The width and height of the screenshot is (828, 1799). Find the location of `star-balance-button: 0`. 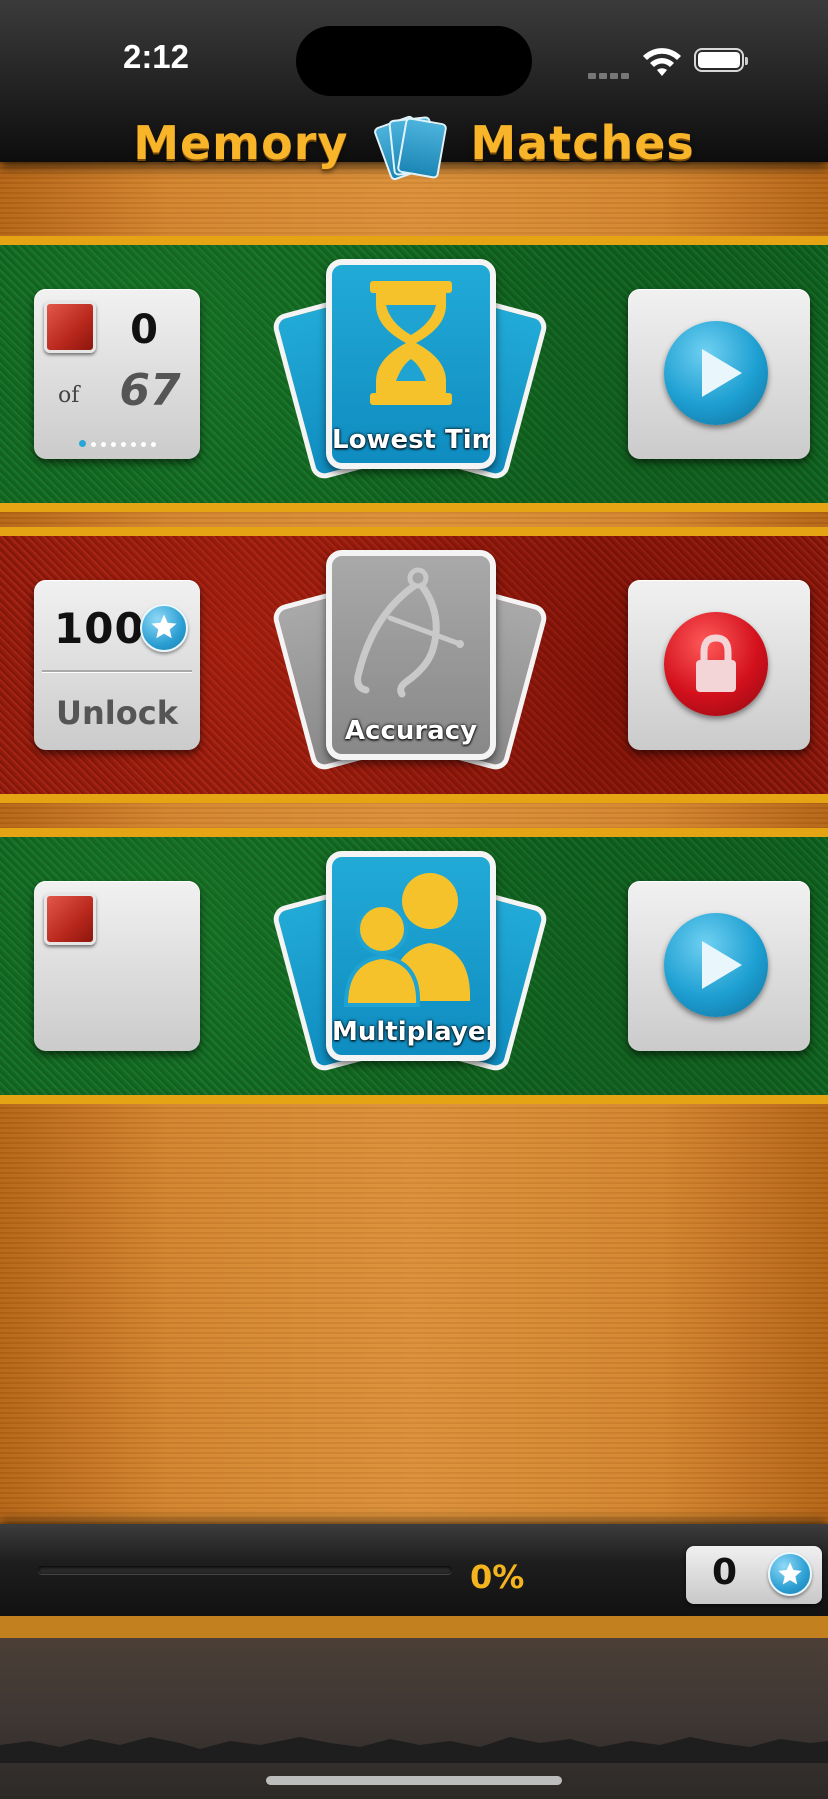

star-balance-button: 0 is located at coordinates (754, 1575).